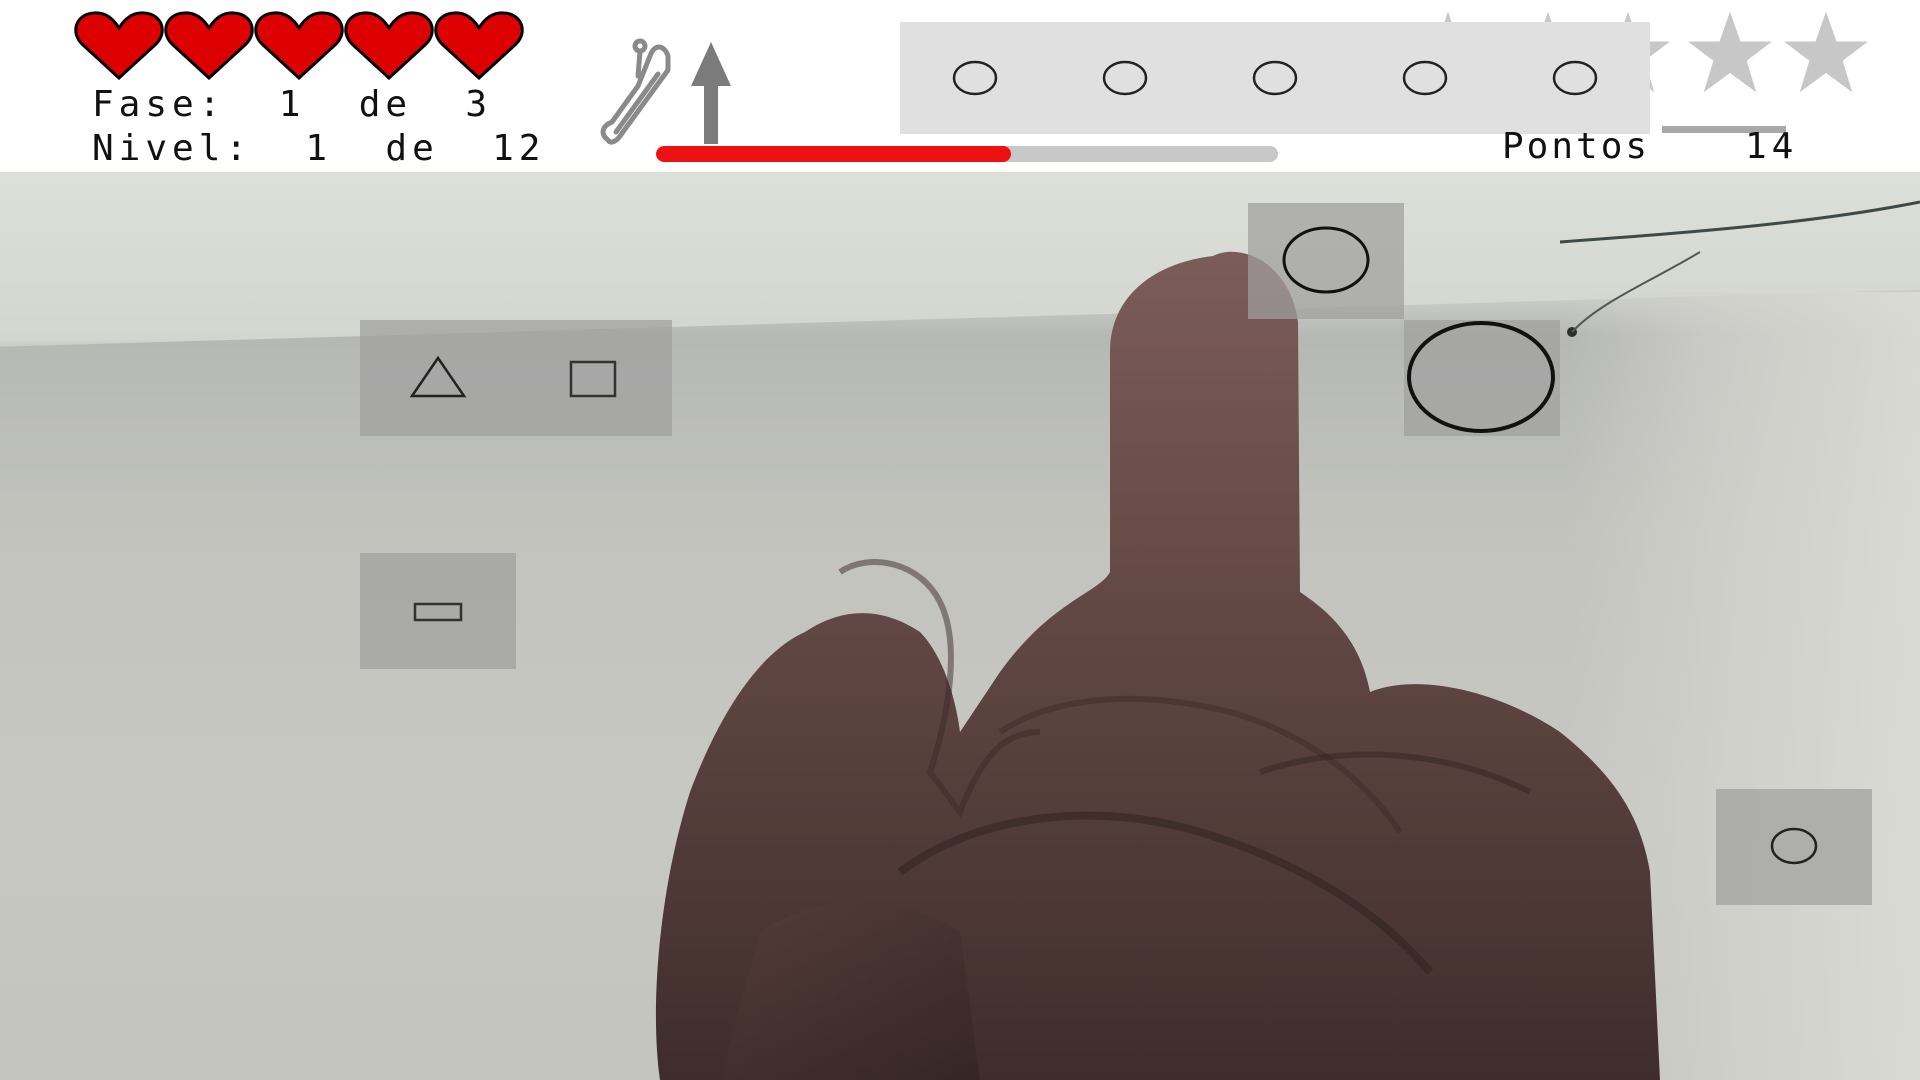 The image size is (1920, 1080). I want to click on level-progress-fill, so click(833, 154).